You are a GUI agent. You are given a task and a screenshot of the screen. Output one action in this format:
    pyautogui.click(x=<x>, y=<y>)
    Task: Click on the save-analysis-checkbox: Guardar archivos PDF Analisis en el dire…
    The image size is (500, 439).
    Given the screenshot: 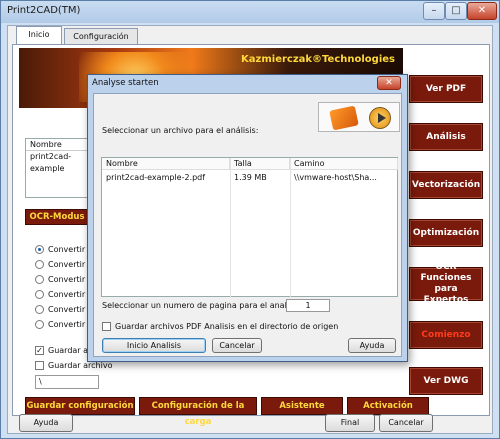 What is the action you would take?
    pyautogui.click(x=220, y=326)
    